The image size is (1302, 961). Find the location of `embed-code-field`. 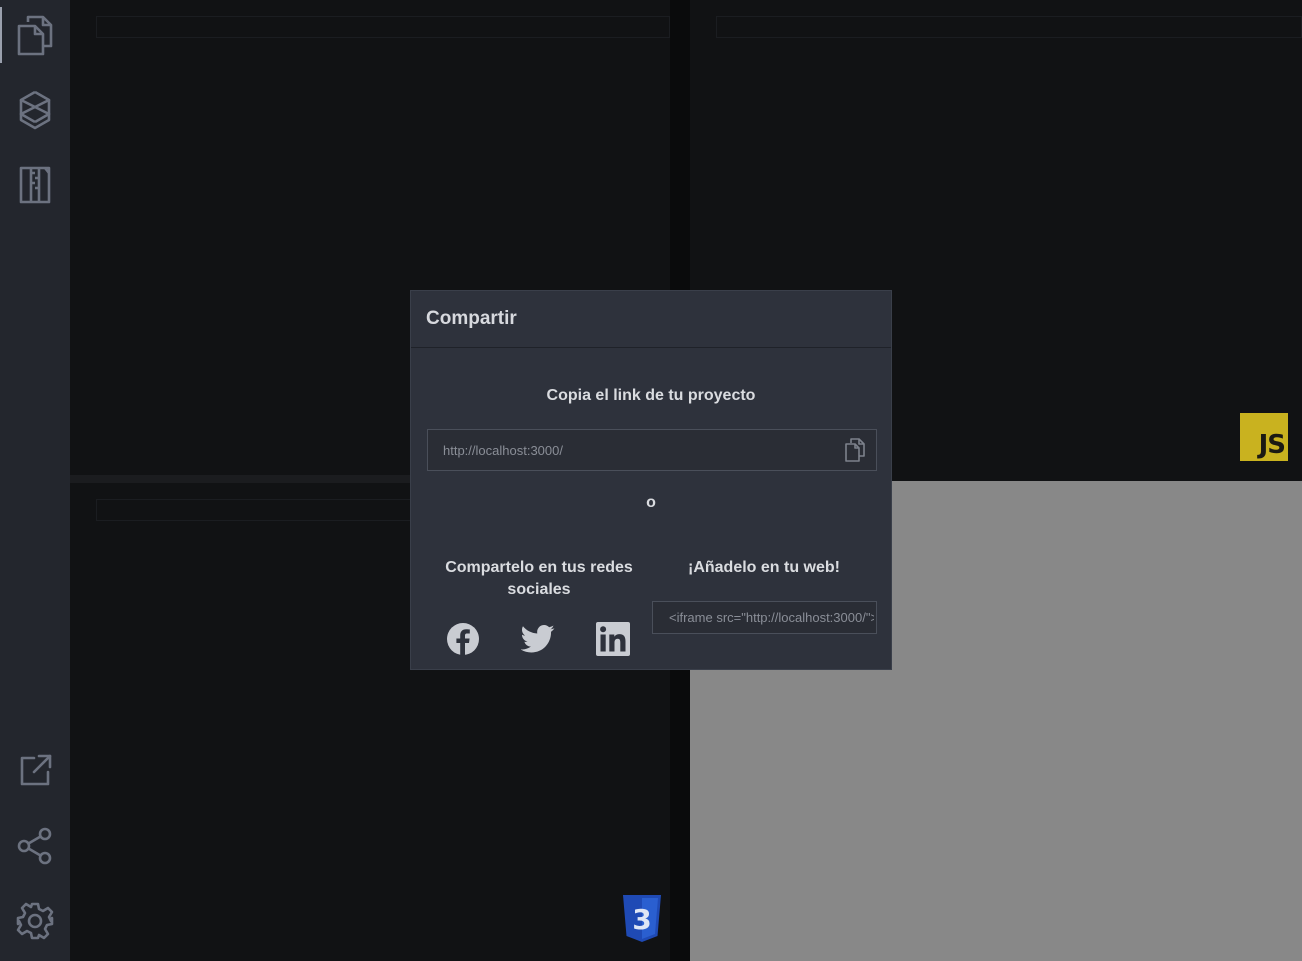

embed-code-field is located at coordinates (764, 617).